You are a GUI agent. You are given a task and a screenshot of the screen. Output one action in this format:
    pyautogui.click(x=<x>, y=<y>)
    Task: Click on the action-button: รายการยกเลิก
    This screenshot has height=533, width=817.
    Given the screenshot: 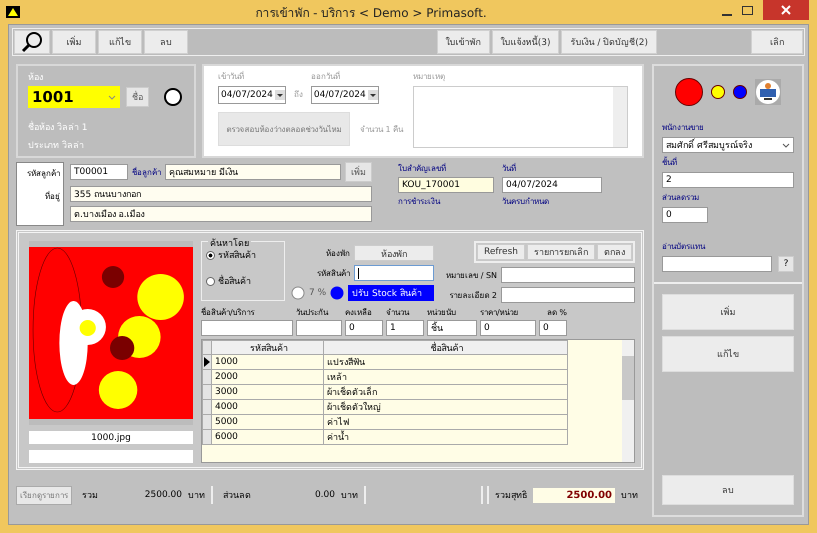 What is the action you would take?
    pyautogui.click(x=561, y=252)
    